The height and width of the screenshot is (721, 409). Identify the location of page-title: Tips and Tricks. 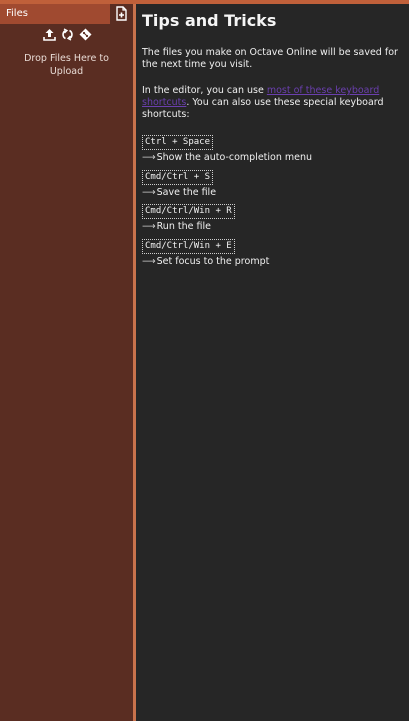
(209, 20).